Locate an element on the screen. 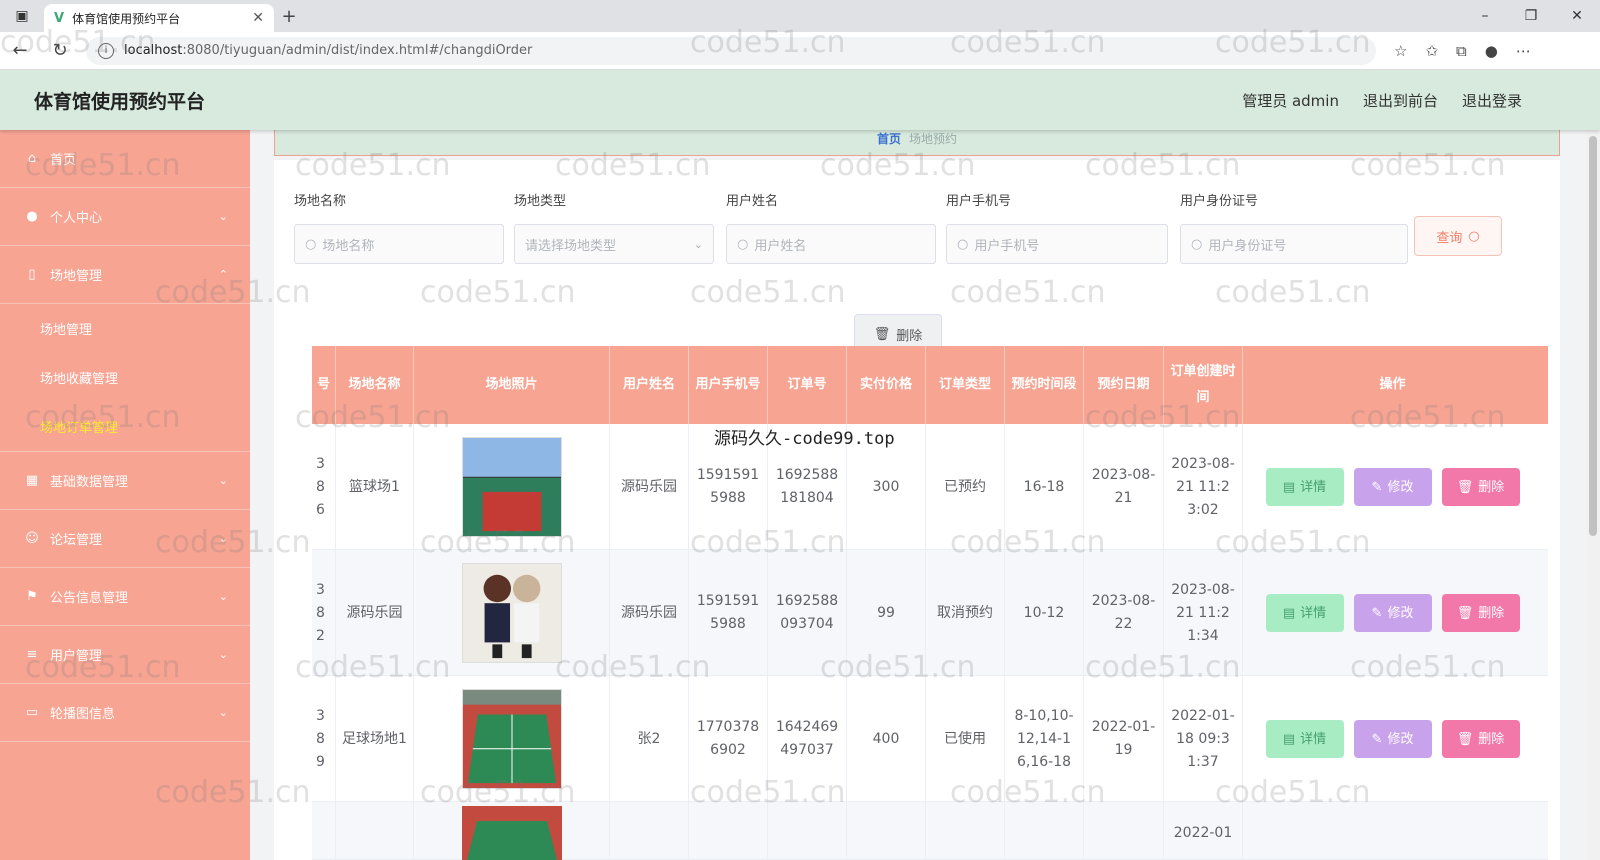 This screenshot has height=860, width=1600. sidebar-item-venue: ▯ 场地管理 ⌃ is located at coordinates (125, 275).